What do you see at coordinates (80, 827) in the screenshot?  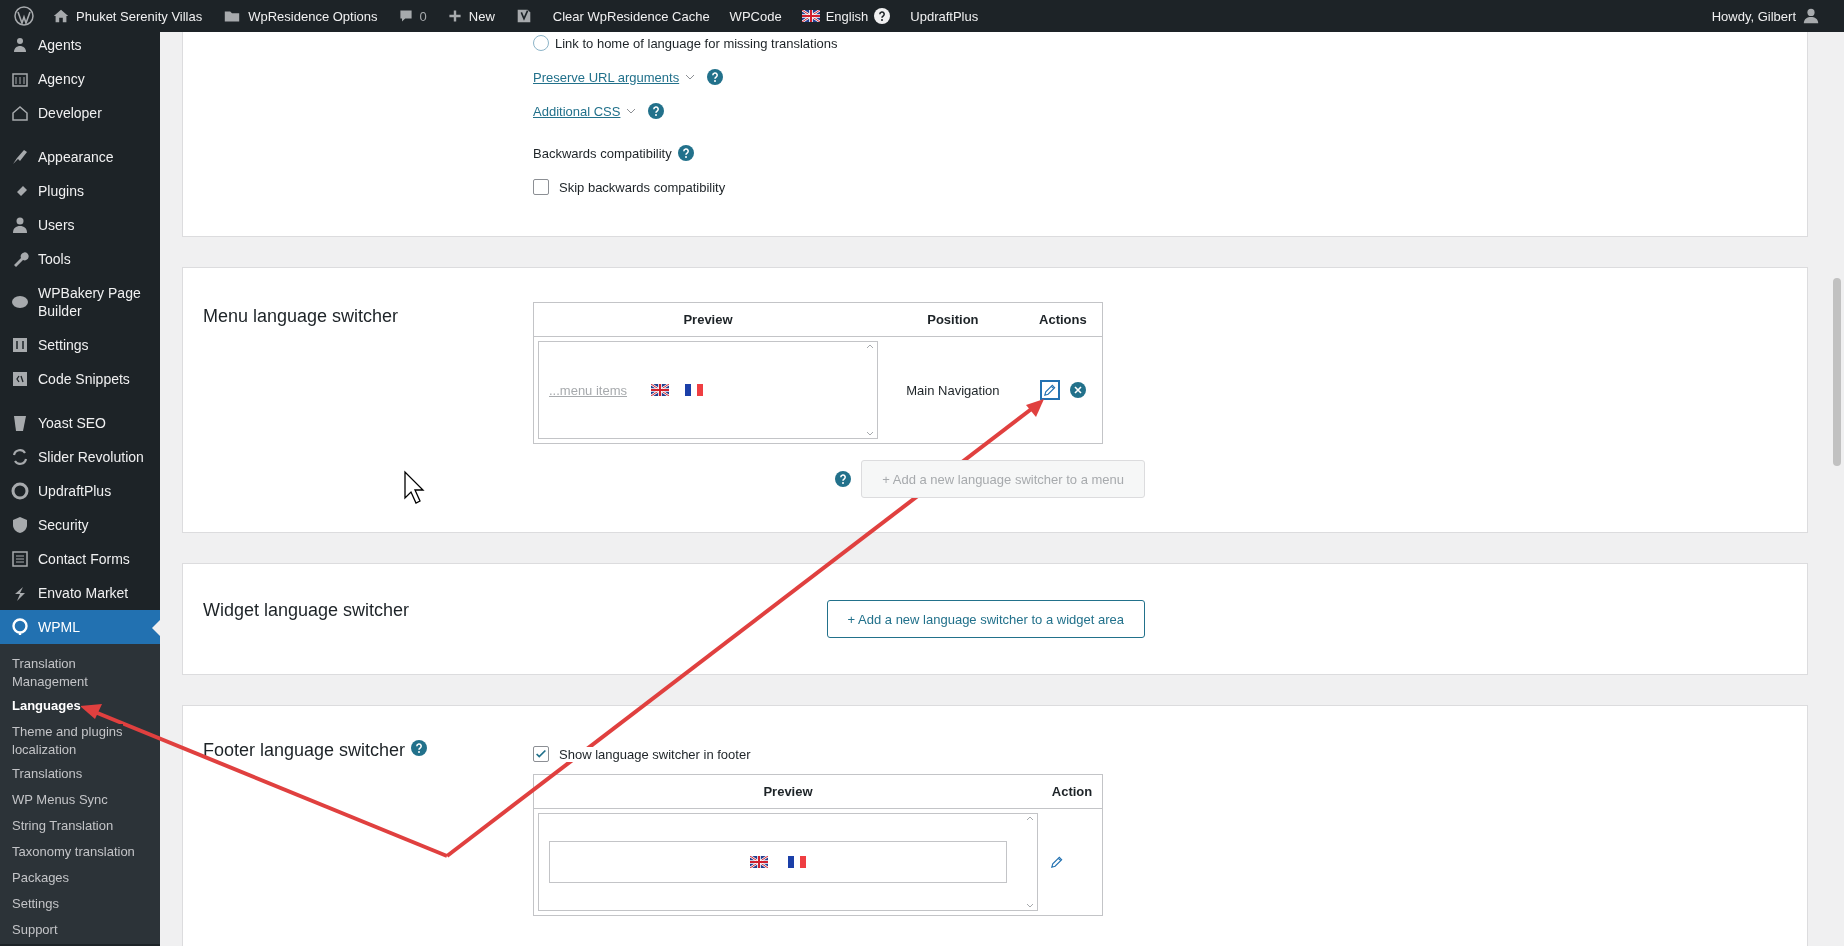 I see `submenu-item: String Translation` at bounding box center [80, 827].